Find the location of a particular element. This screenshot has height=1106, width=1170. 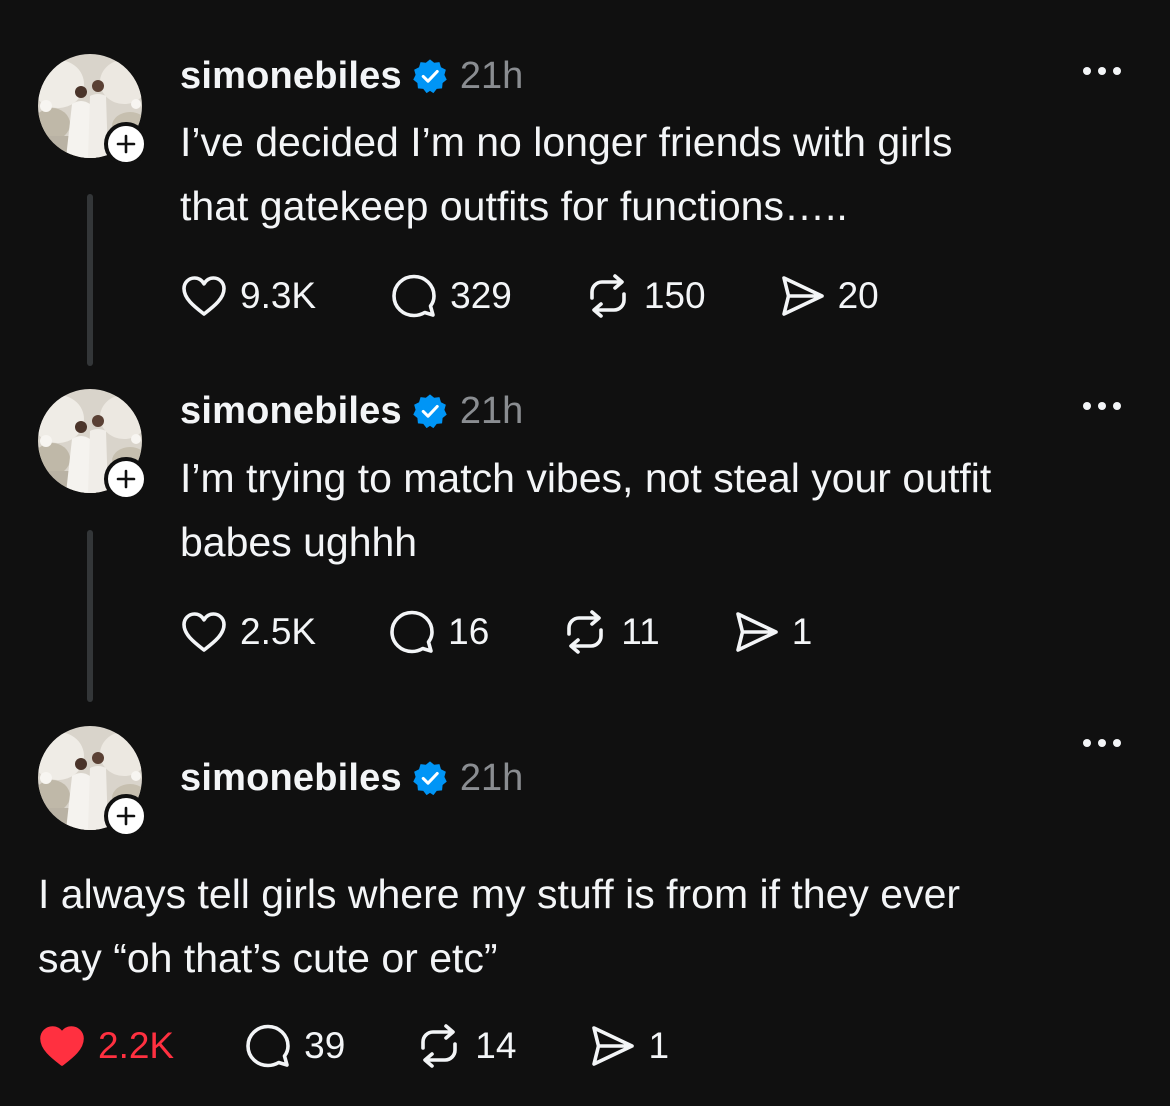

post-actions: 9.3K 329 150 20 is located at coordinates (529, 296).